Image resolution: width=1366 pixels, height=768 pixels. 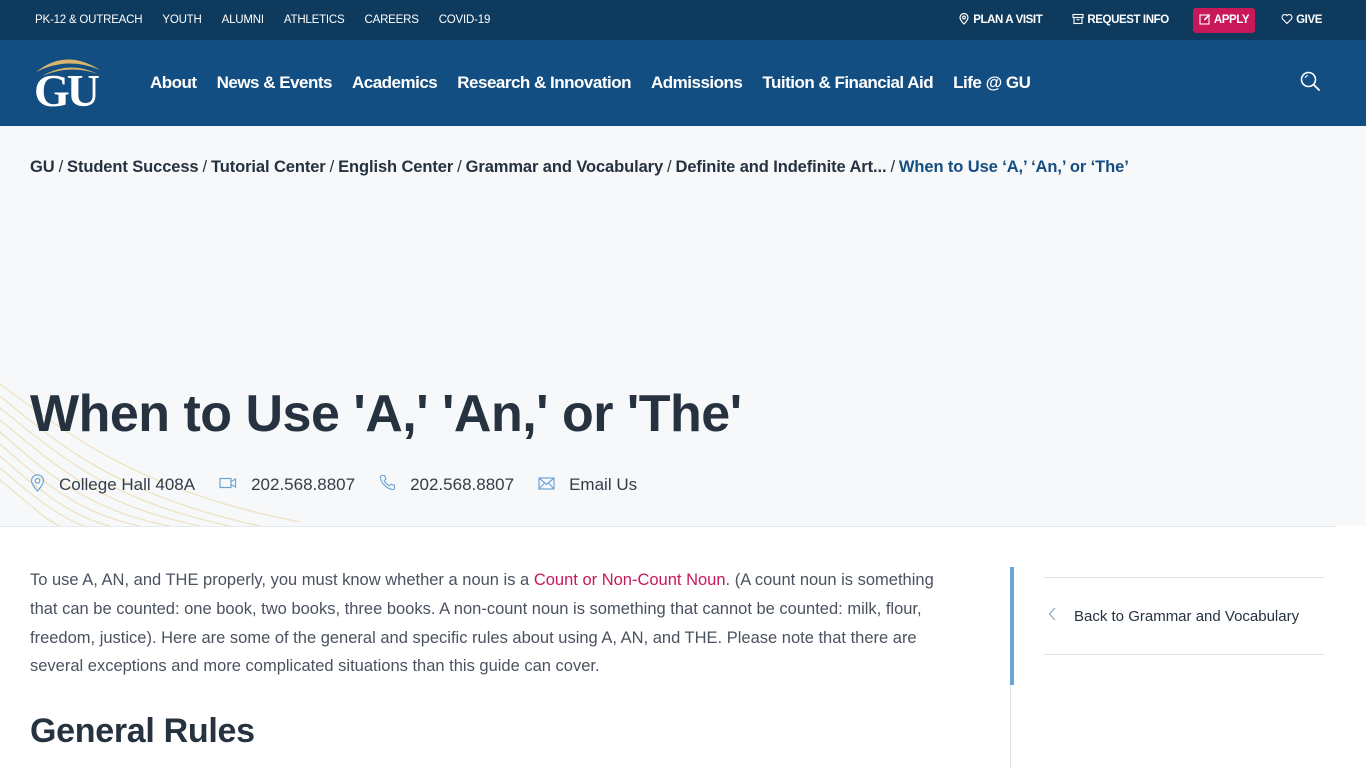 I want to click on nav-item-research-innovation: Research & Innovation, so click(x=544, y=83).